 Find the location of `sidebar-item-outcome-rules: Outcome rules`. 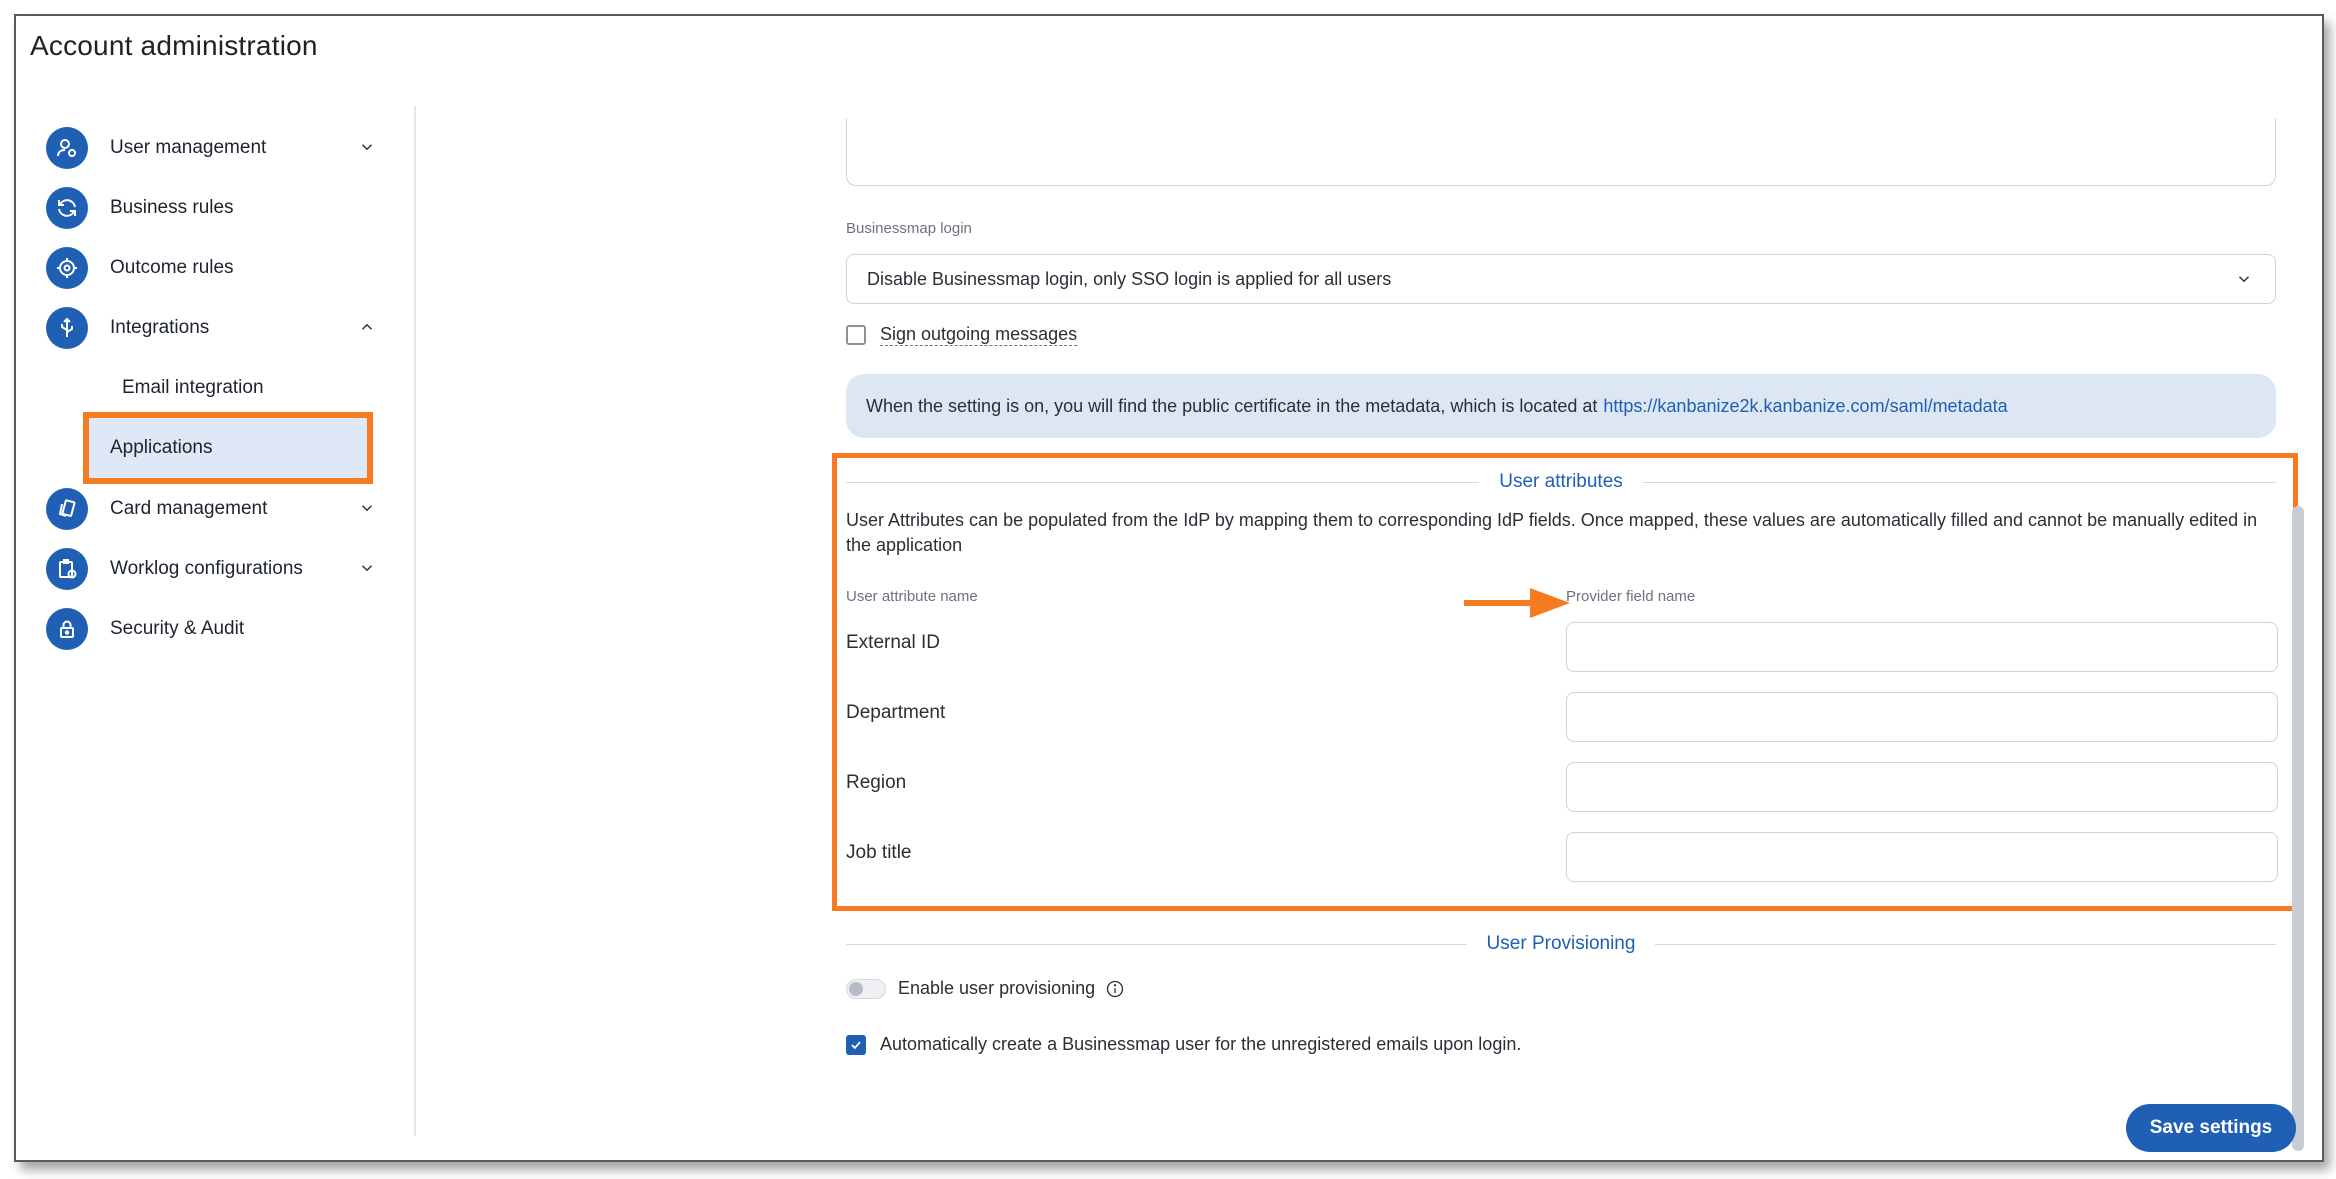

sidebar-item-outcome-rules: Outcome rules is located at coordinates (216, 268).